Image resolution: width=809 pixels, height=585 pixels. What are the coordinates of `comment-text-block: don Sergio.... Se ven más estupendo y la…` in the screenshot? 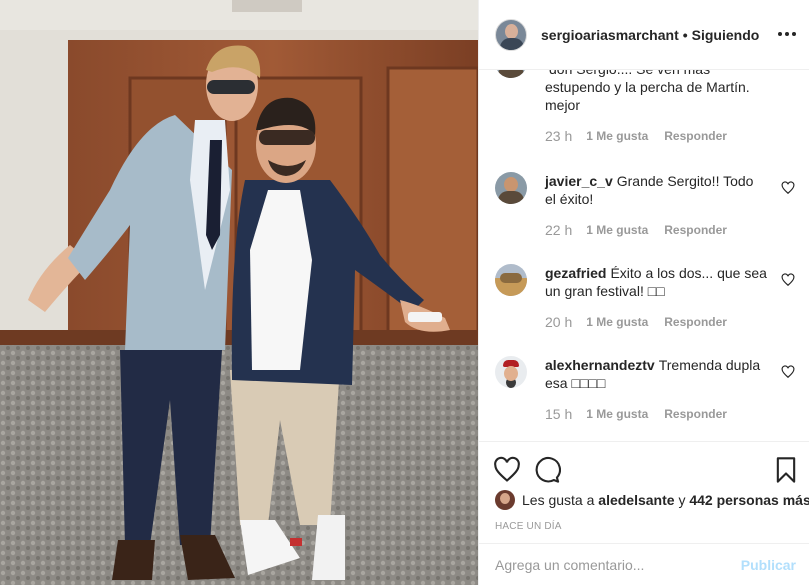 It's located at (656, 92).